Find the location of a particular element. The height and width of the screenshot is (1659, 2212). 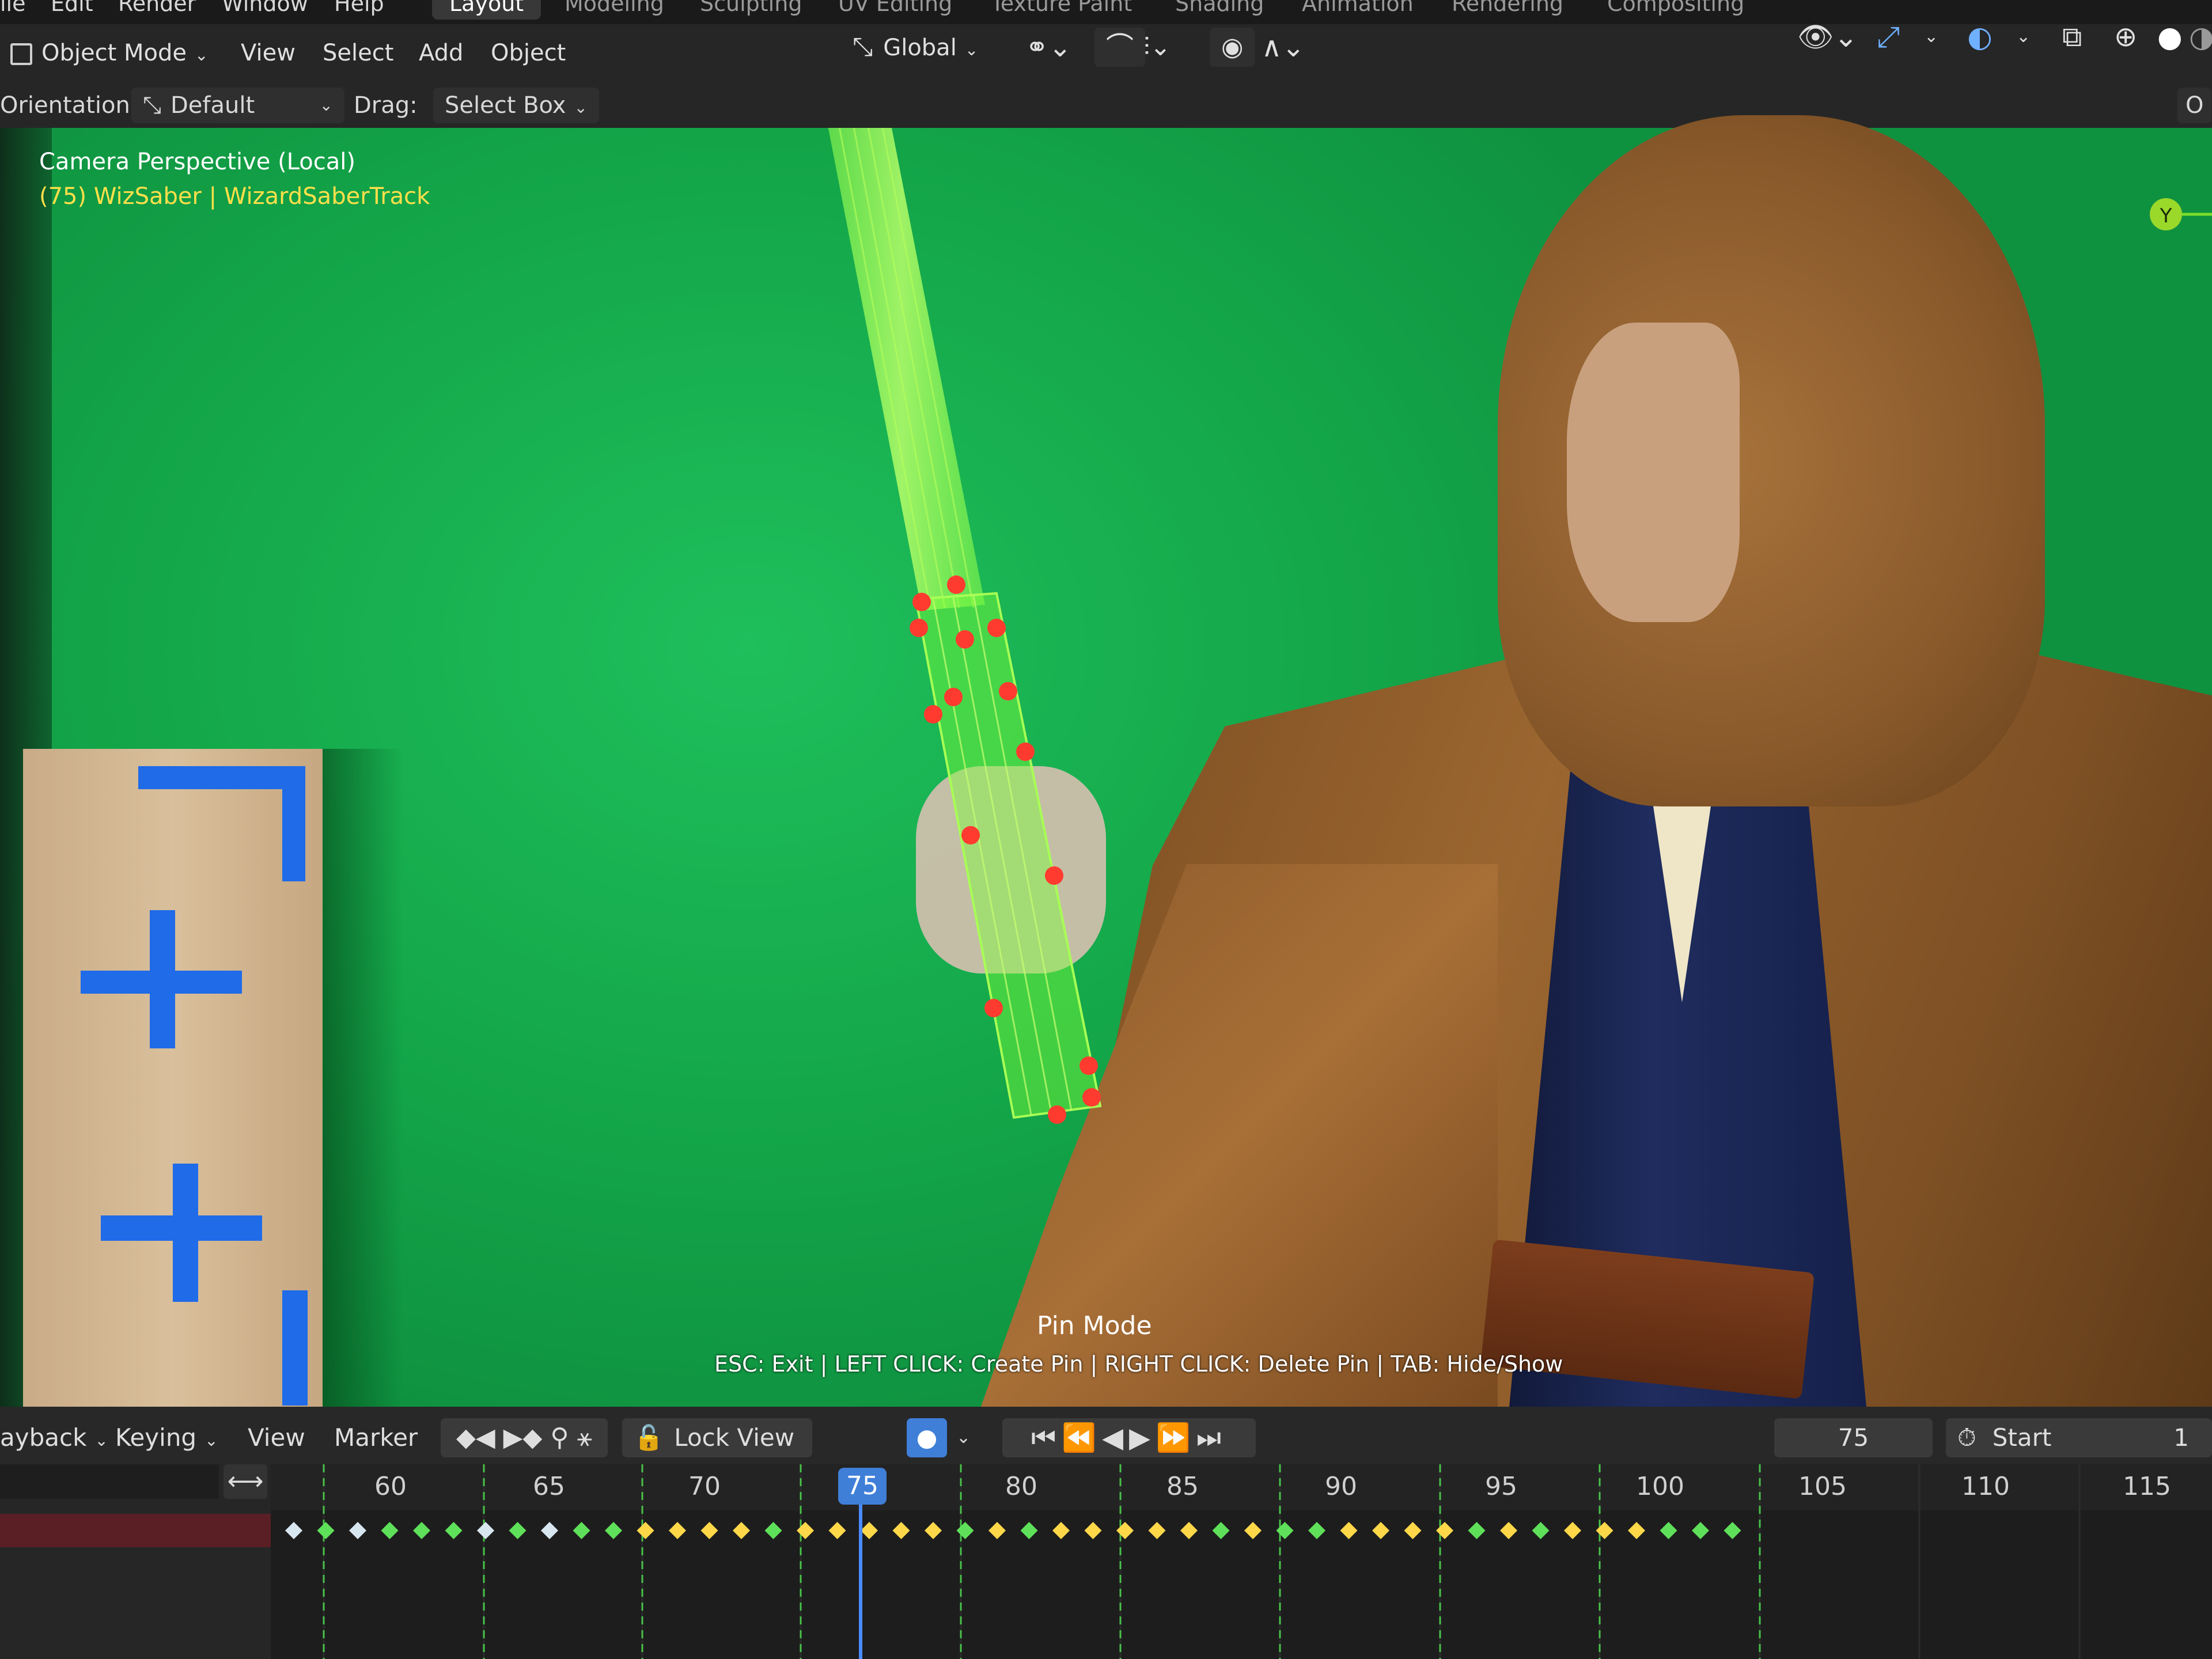

next-keyframe-icon: ⏩ is located at coordinates (1176, 1438).